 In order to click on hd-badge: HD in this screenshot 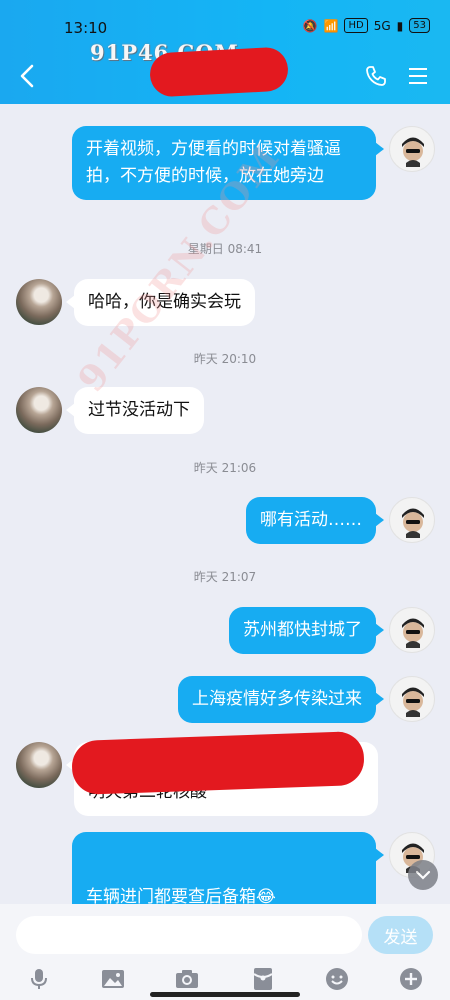, I will do `click(356, 25)`.